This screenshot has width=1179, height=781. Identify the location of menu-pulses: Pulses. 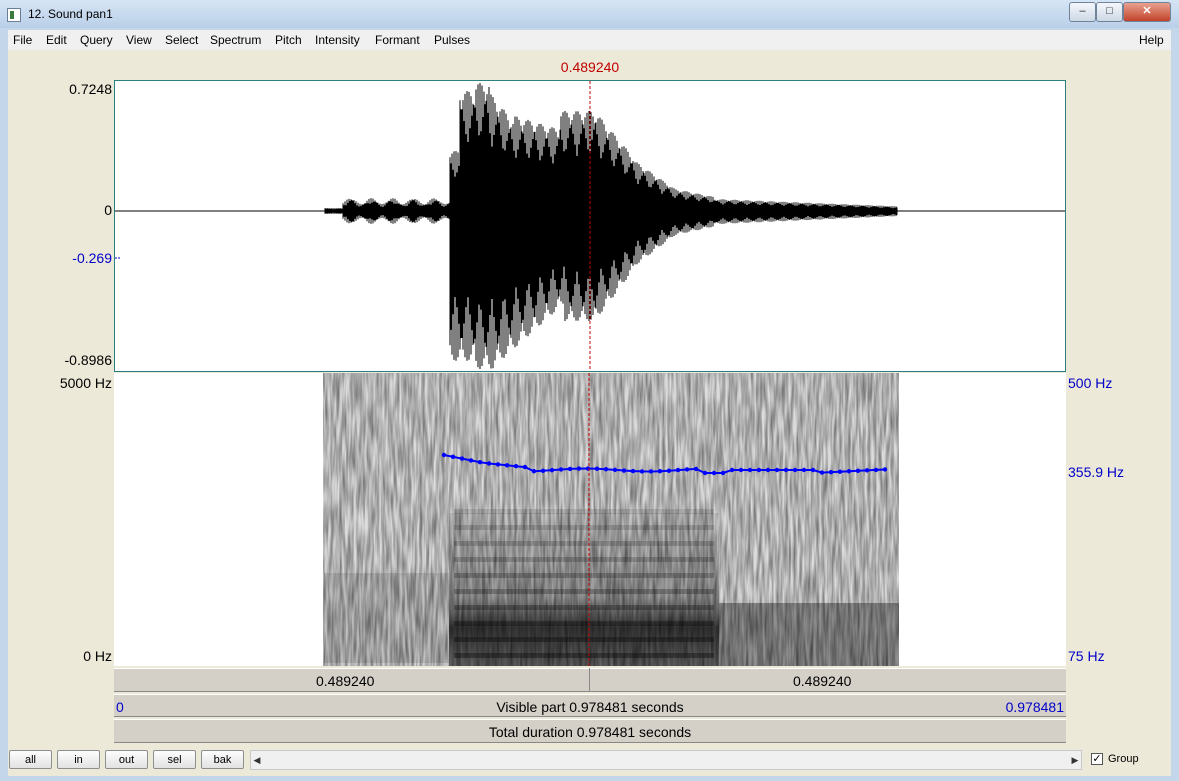
(452, 40).